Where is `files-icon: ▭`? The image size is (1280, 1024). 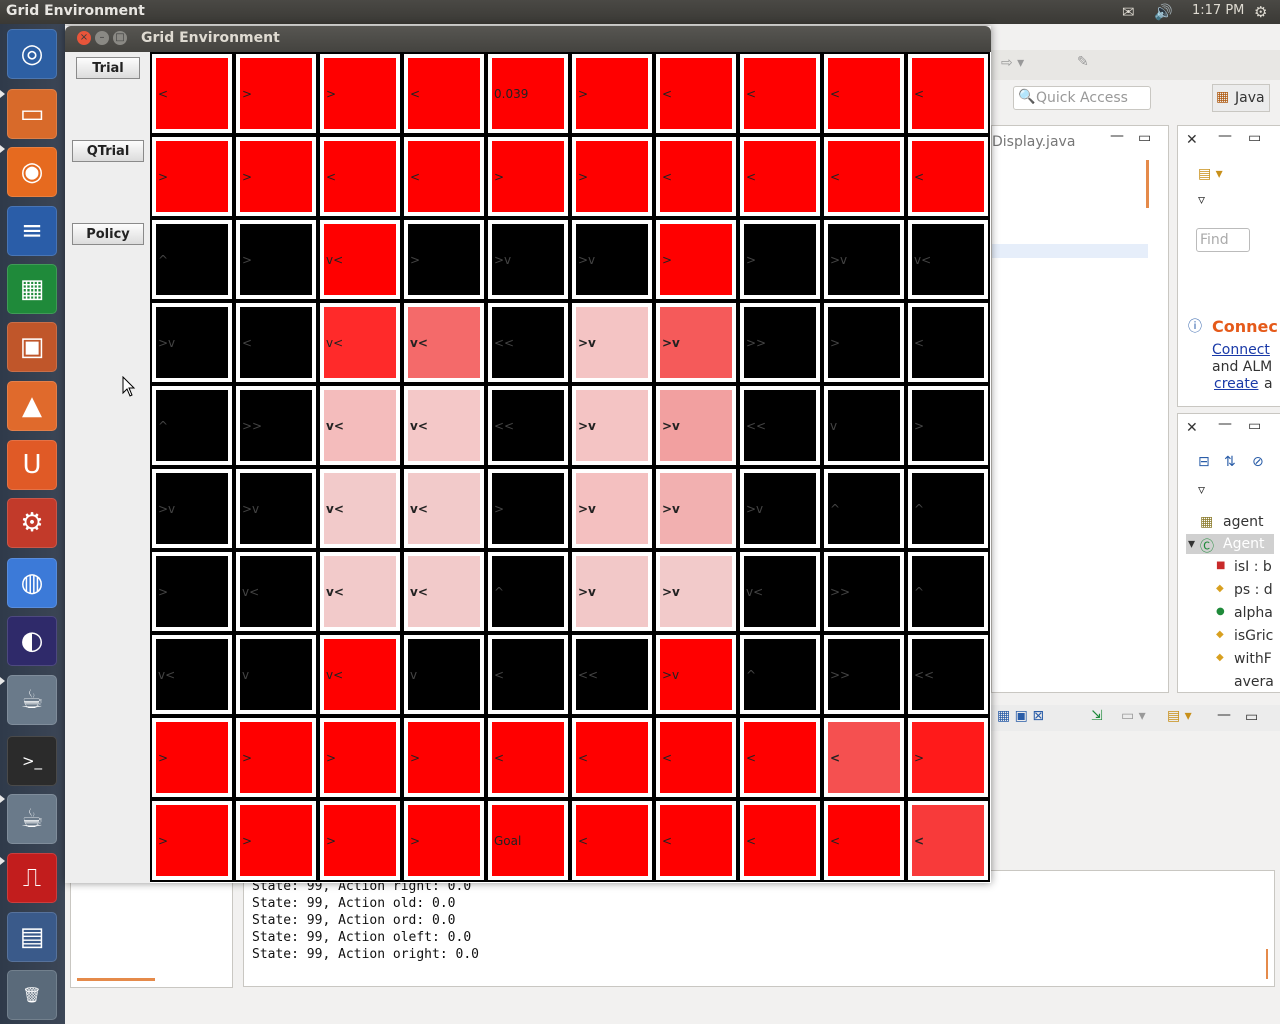 files-icon: ▭ is located at coordinates (32, 114).